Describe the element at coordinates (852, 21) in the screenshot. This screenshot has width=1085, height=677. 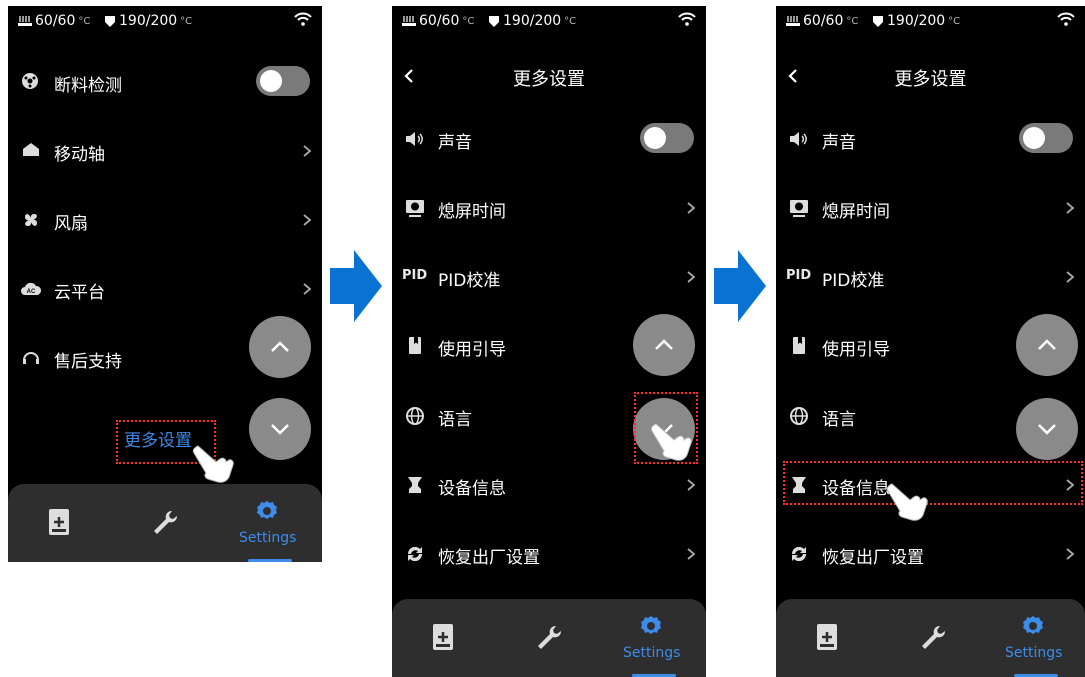
I see `bed-temp-unit: °C` at that location.